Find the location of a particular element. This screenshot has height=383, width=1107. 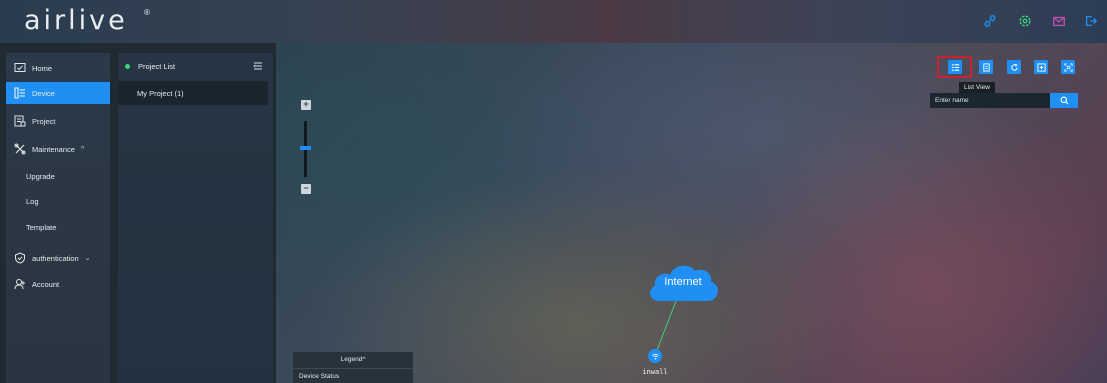

zoom-in-button: + is located at coordinates (306, 105).